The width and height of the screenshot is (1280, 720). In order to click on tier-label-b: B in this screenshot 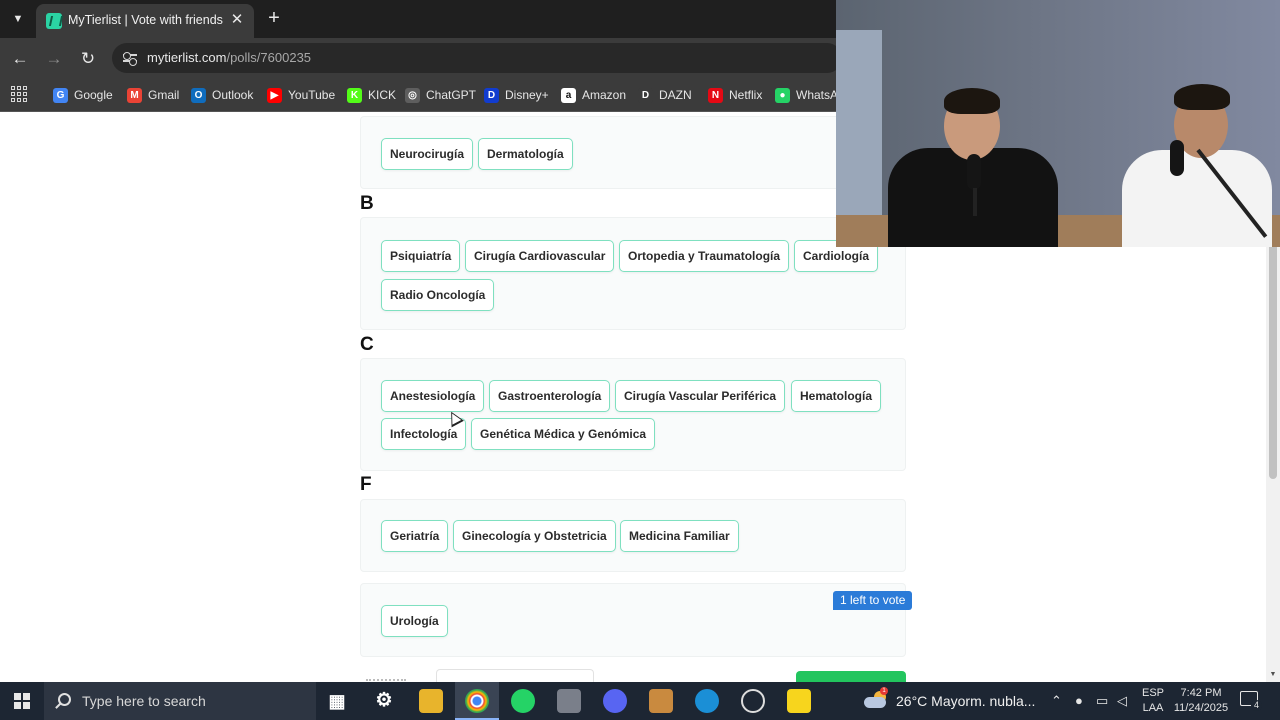, I will do `click(367, 203)`.